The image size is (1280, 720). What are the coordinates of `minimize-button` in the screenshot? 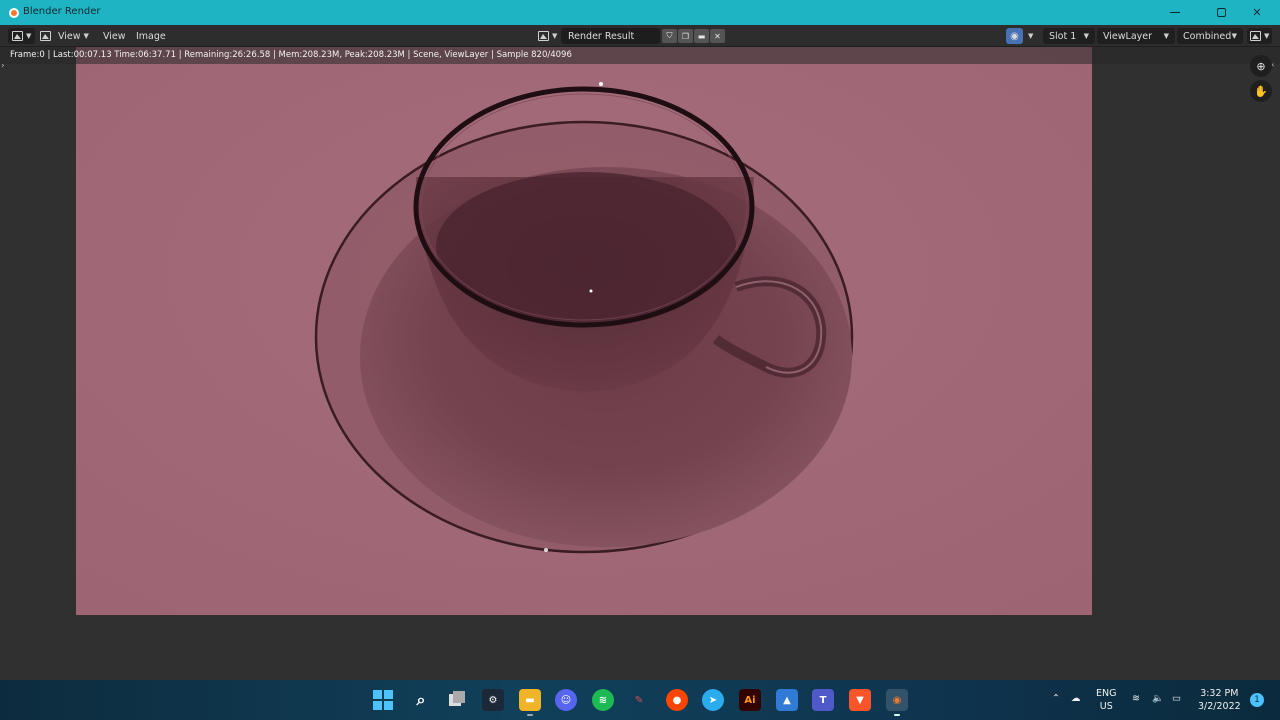 It's located at (1175, 12).